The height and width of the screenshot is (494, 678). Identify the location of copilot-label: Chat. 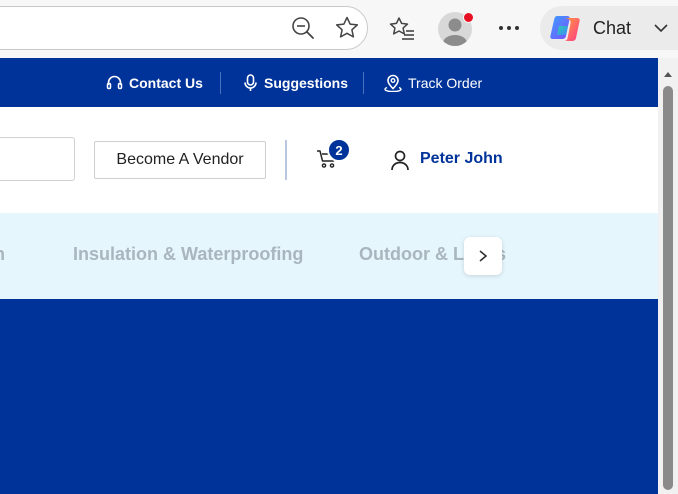
(612, 28).